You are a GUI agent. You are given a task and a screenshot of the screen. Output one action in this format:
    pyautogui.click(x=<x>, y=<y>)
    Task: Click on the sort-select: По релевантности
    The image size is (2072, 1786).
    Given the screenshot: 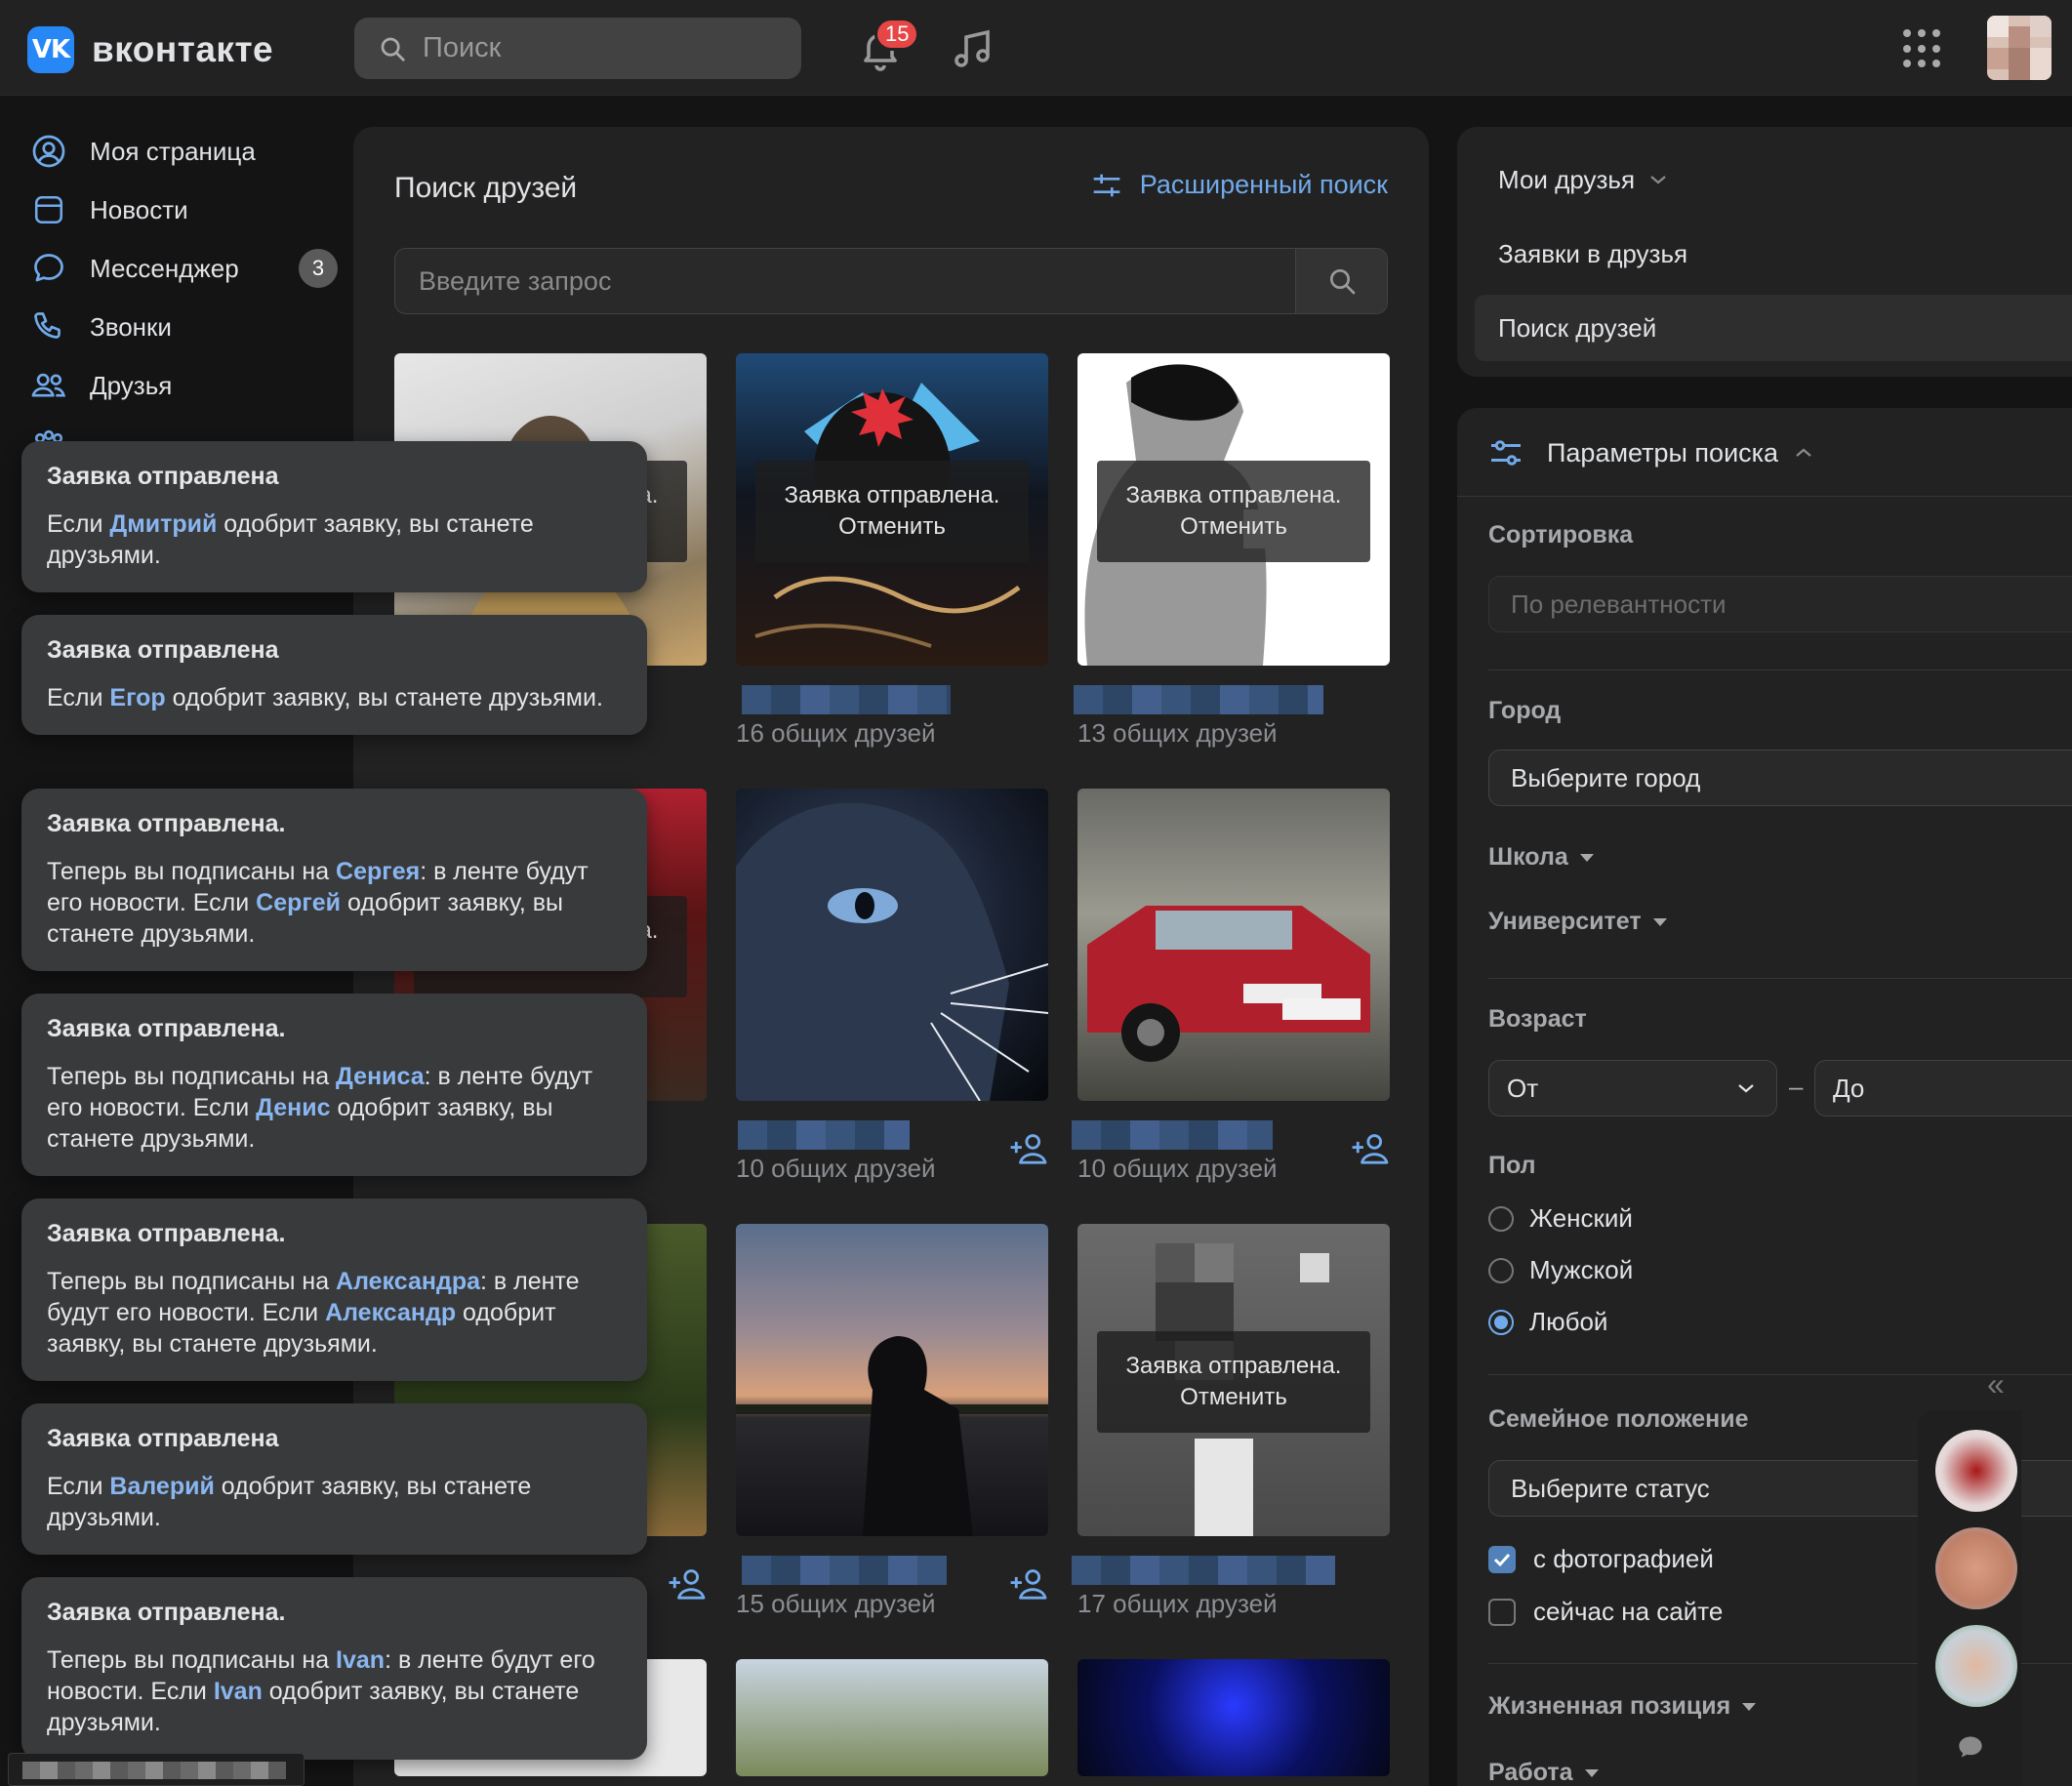 What is the action you would take?
    pyautogui.click(x=1780, y=604)
    